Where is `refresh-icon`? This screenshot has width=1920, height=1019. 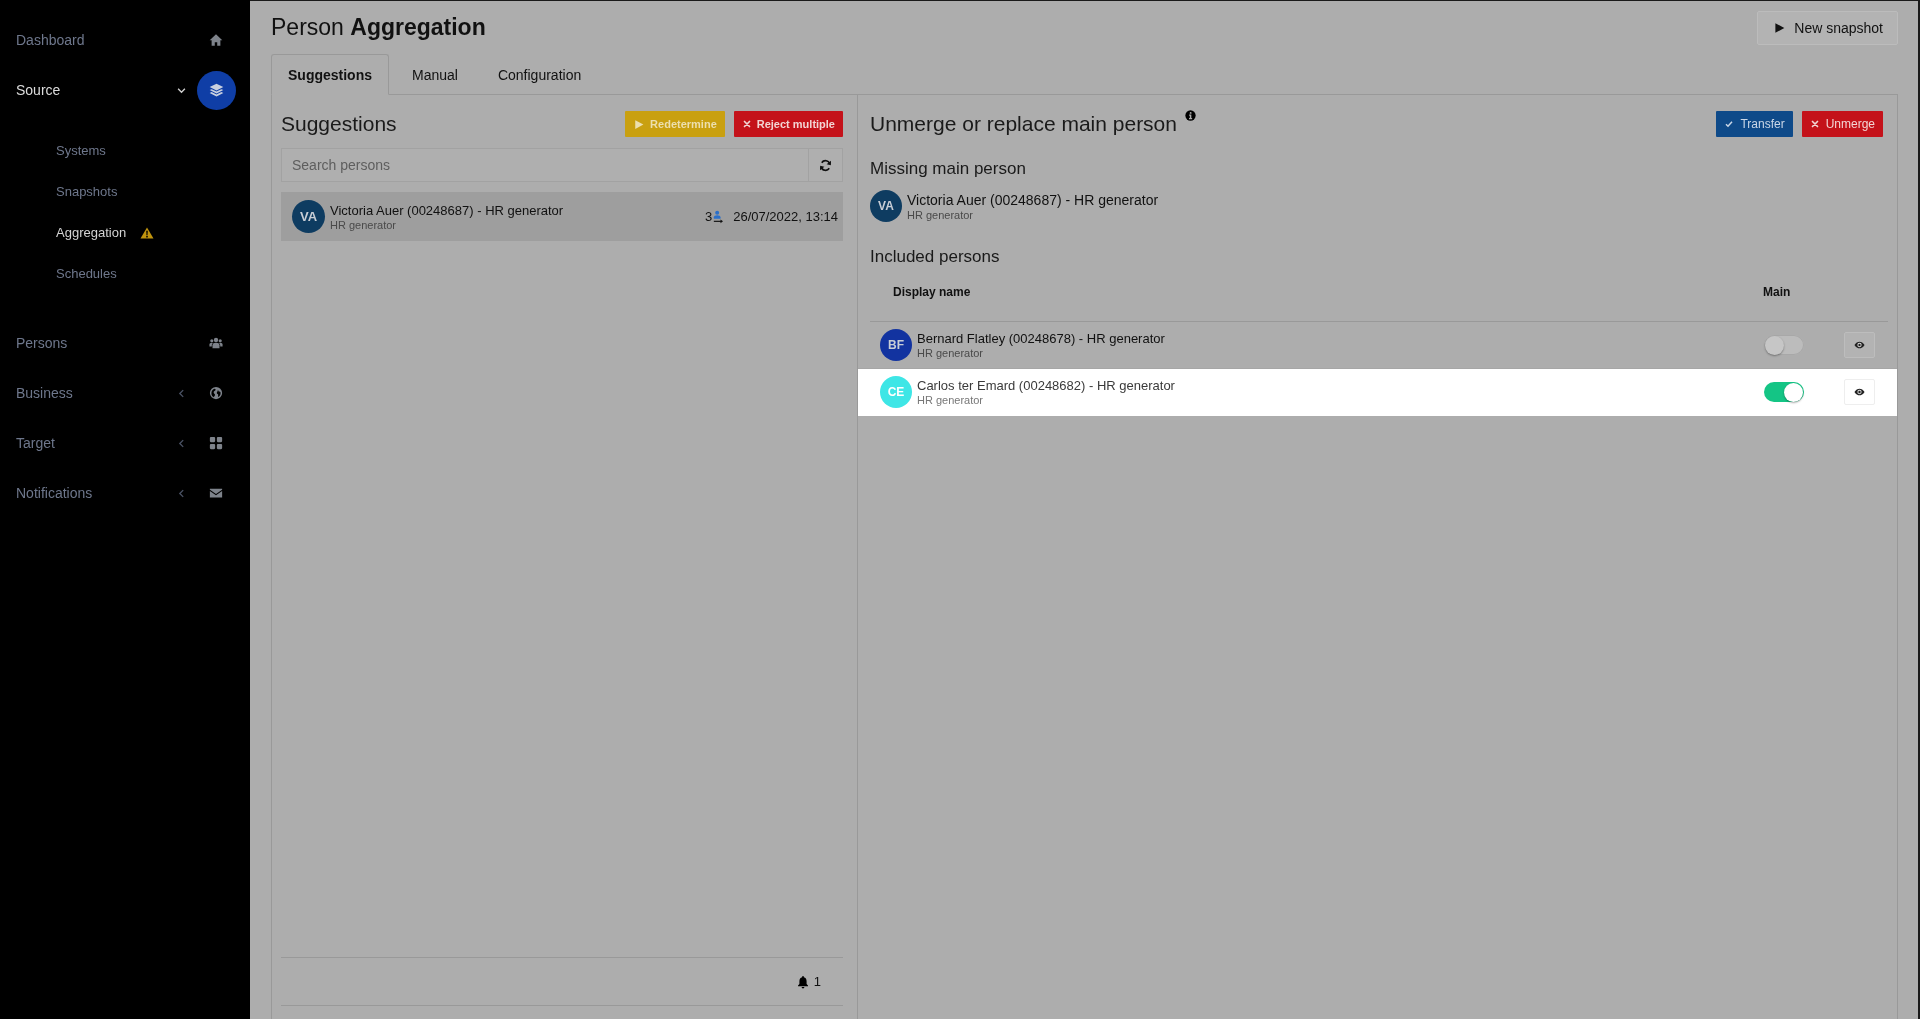
refresh-icon is located at coordinates (825, 165).